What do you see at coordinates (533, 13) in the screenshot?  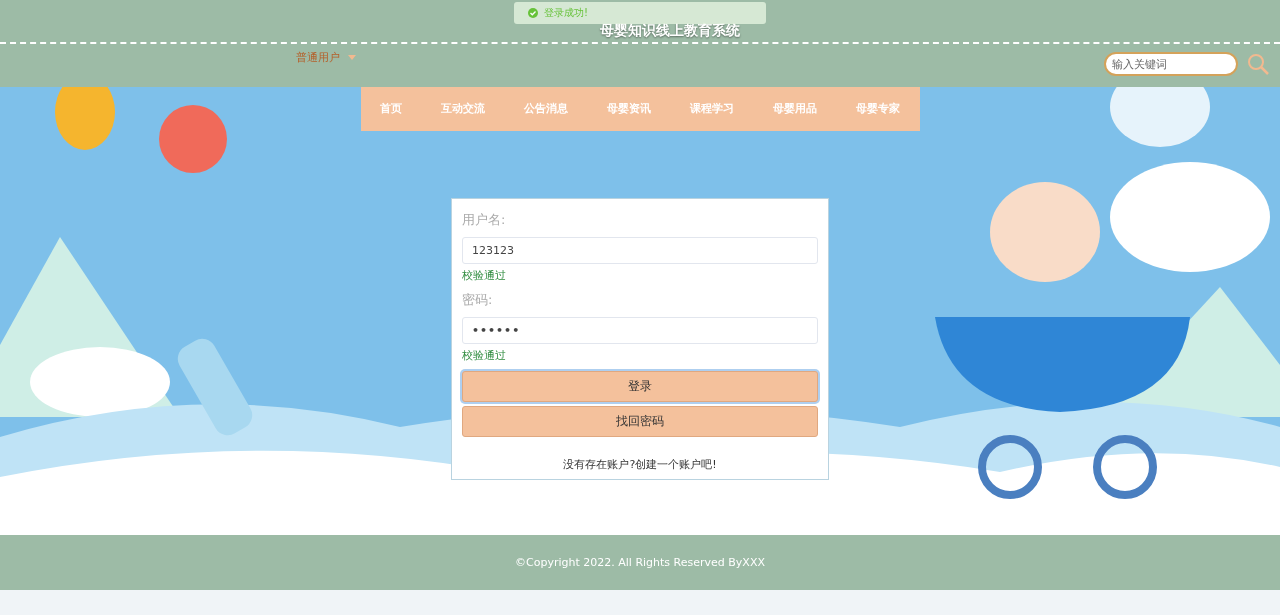 I see `check-icon` at bounding box center [533, 13].